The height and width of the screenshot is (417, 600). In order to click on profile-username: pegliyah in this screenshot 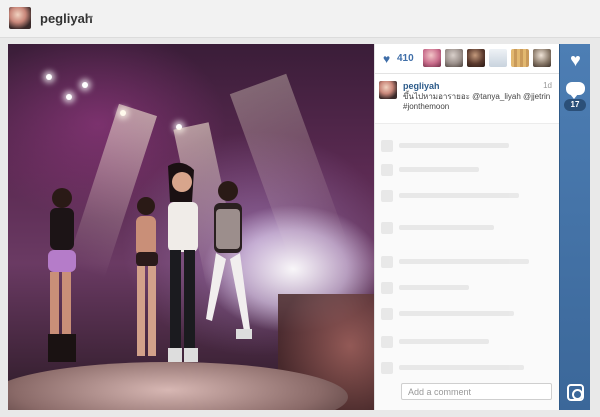, I will do `click(66, 18)`.